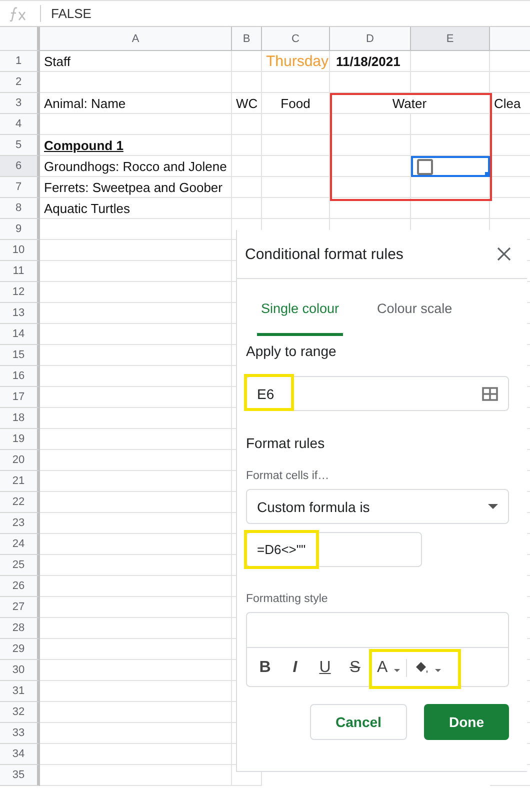 This screenshot has width=530, height=789. I want to click on column-header: A, so click(136, 39).